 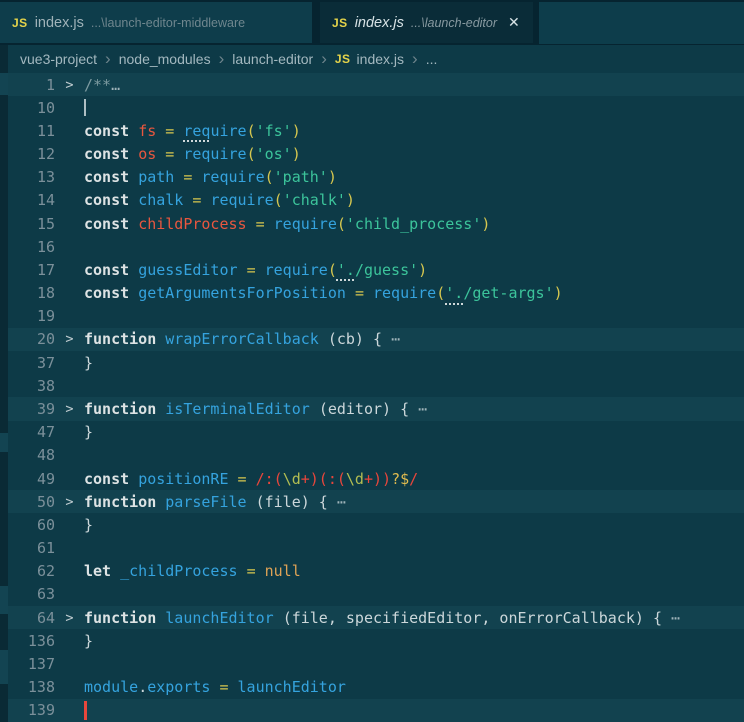 I want to click on line-number: 38, so click(x=45, y=385).